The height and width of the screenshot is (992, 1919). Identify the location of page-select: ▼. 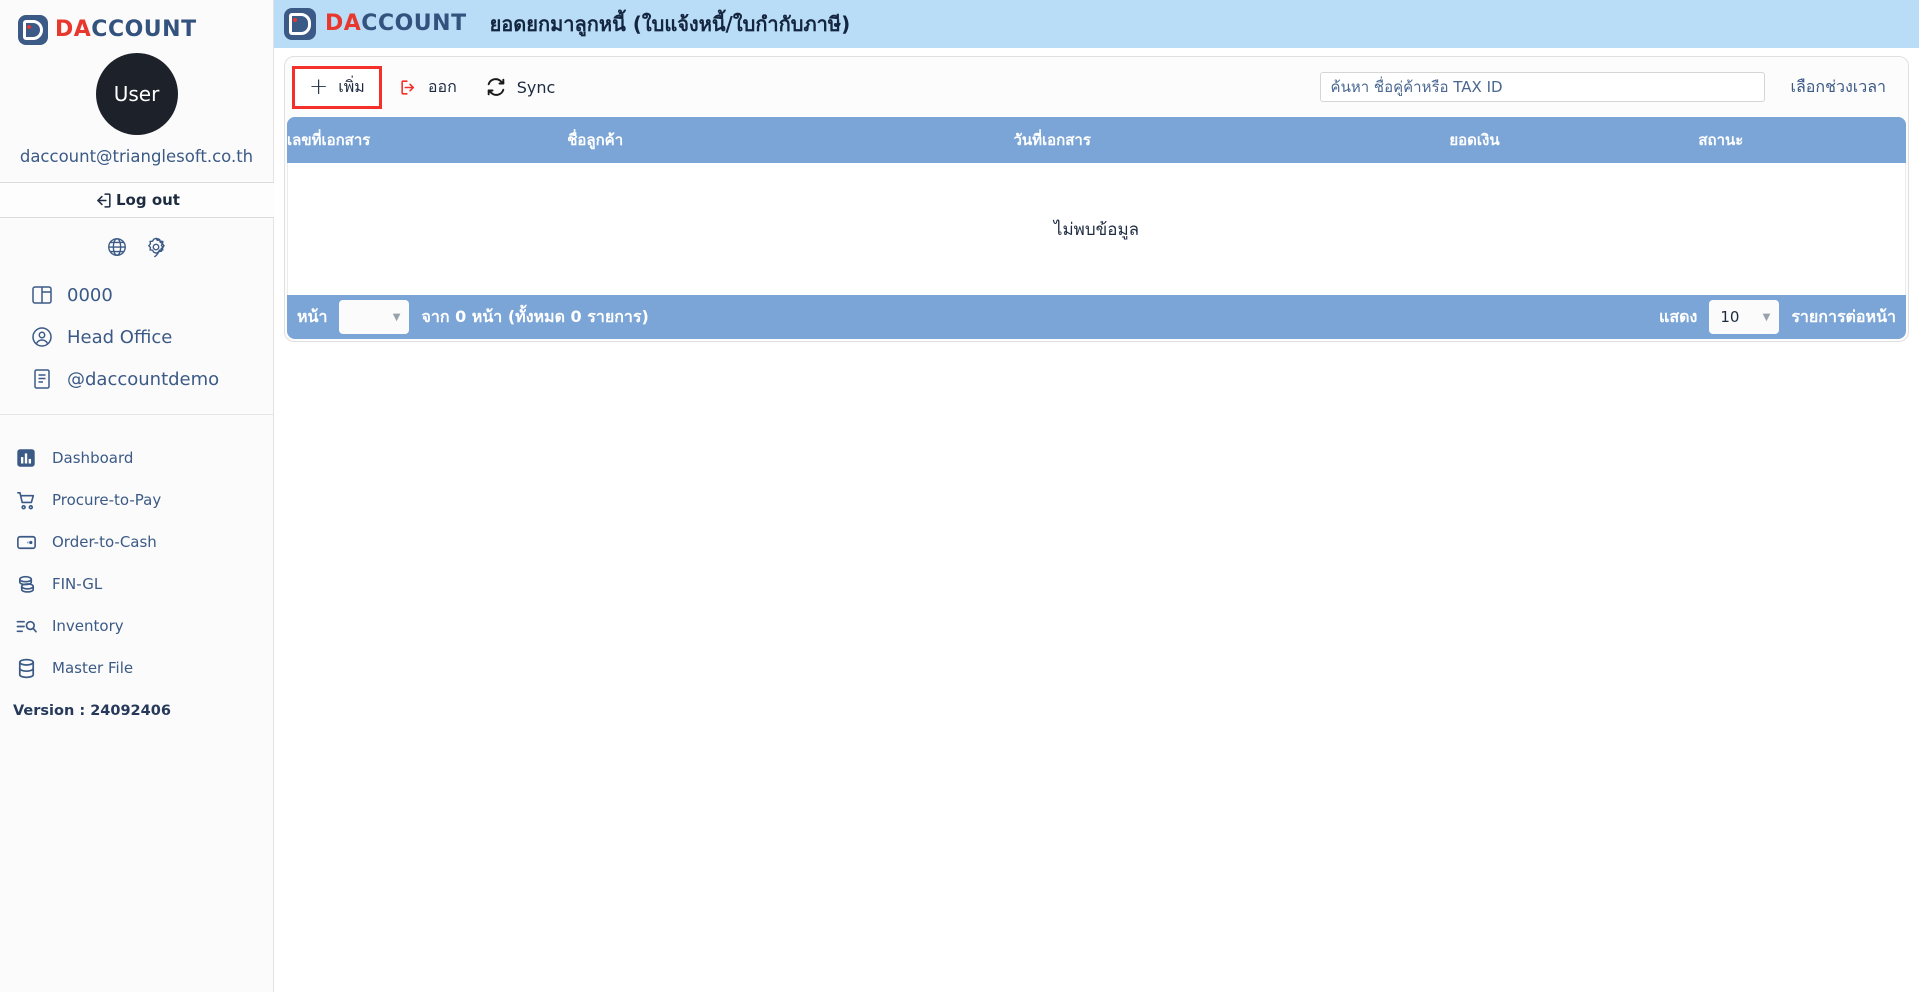
(374, 317).